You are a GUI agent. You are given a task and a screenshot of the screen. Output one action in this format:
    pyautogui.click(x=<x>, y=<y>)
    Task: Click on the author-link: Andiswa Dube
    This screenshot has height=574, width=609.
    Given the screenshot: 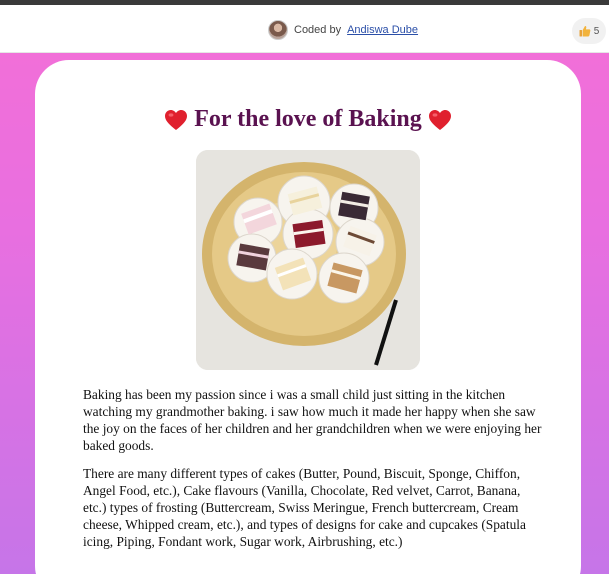 What is the action you would take?
    pyautogui.click(x=382, y=30)
    